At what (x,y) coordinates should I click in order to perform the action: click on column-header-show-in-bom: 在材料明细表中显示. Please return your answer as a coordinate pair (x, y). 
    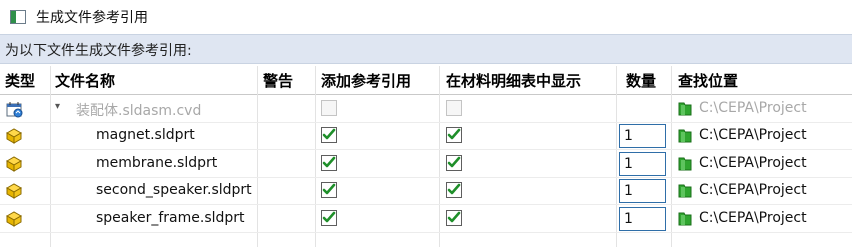
    Looking at the image, I should click on (513, 80).